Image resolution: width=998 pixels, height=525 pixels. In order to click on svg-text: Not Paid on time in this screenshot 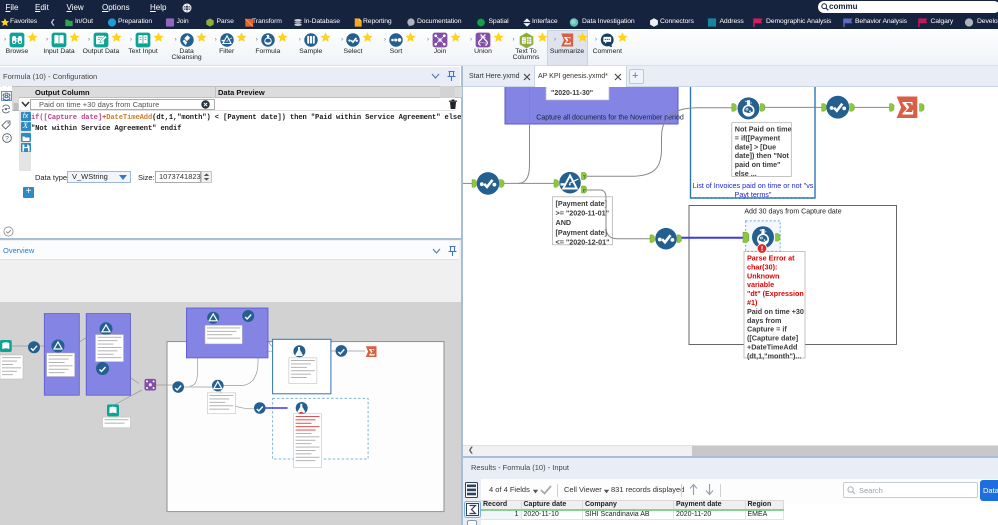, I will do `click(763, 129)`.